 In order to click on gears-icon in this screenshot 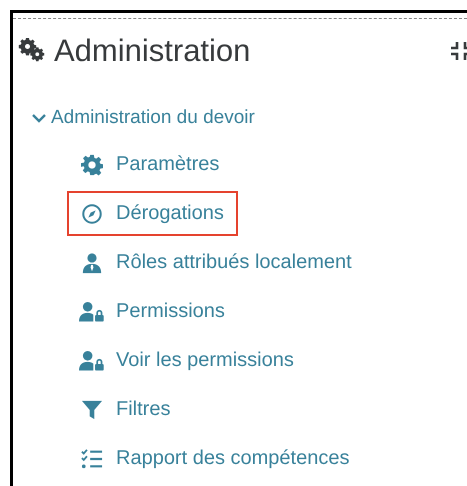, I will do `click(32, 51)`.